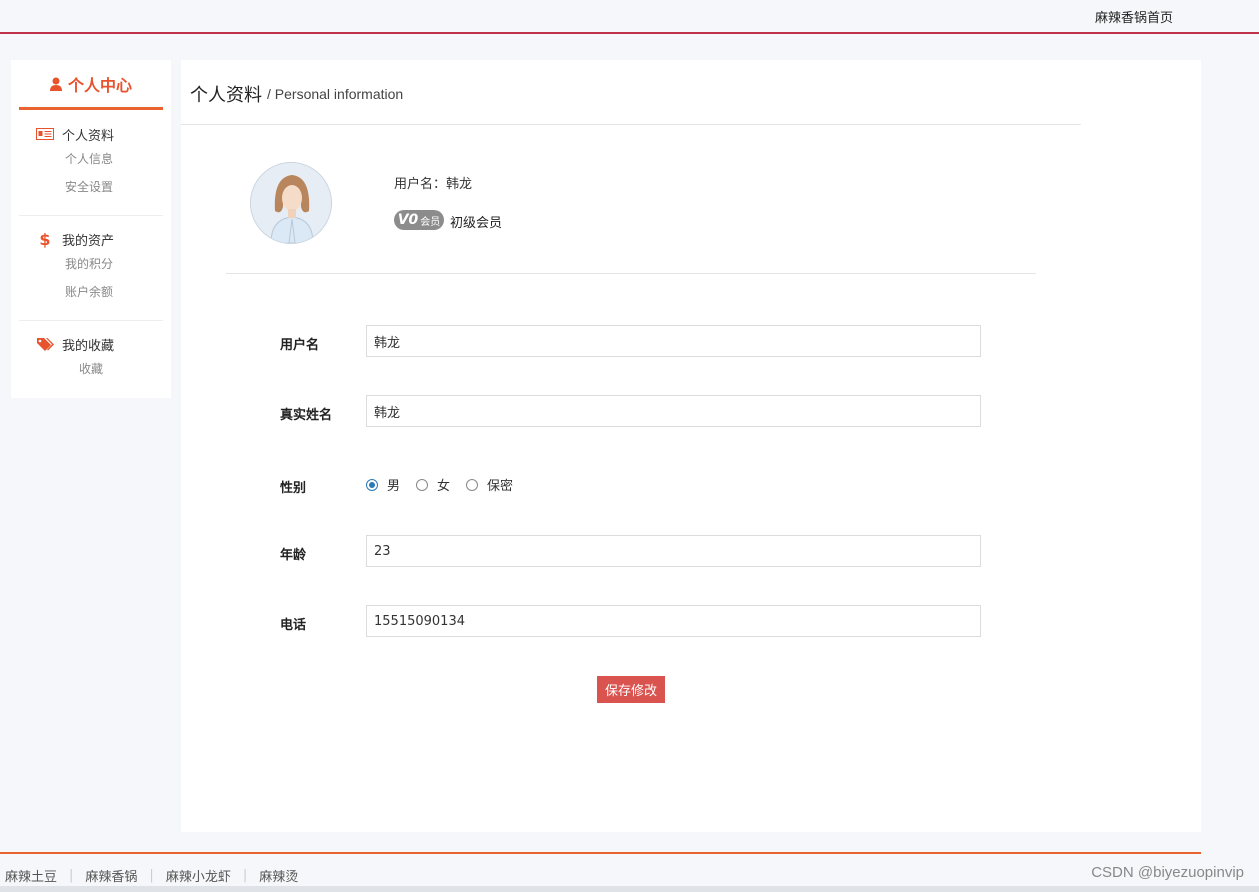  What do you see at coordinates (1134, 16) in the screenshot?
I see `home-link: 麻辣香锅首页` at bounding box center [1134, 16].